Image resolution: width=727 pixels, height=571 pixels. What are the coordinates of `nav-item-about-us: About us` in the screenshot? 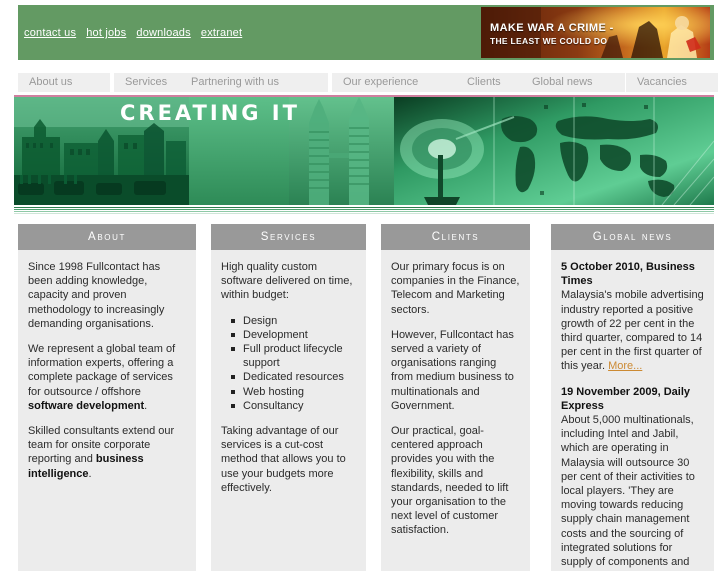 It's located at (64, 82).